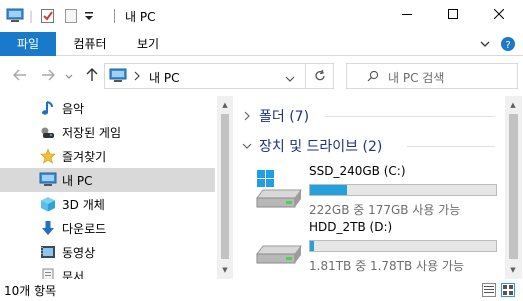 This screenshot has height=301, width=523. Describe the element at coordinates (247, 116) in the screenshot. I see `chevron-right-icon` at that location.